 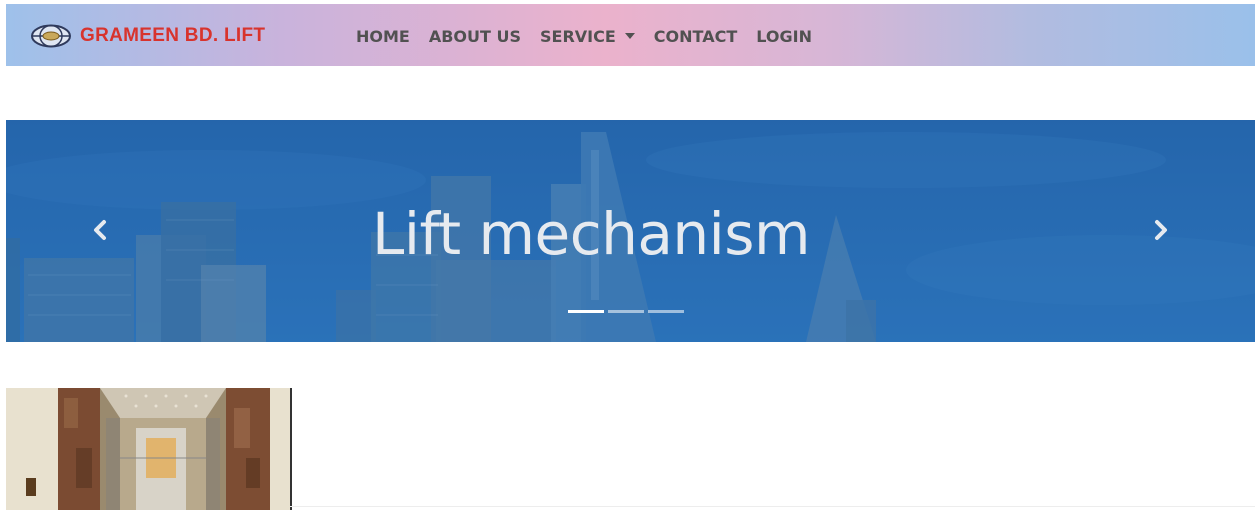 I want to click on nav-contact: CONTACT, so click(x=695, y=36).